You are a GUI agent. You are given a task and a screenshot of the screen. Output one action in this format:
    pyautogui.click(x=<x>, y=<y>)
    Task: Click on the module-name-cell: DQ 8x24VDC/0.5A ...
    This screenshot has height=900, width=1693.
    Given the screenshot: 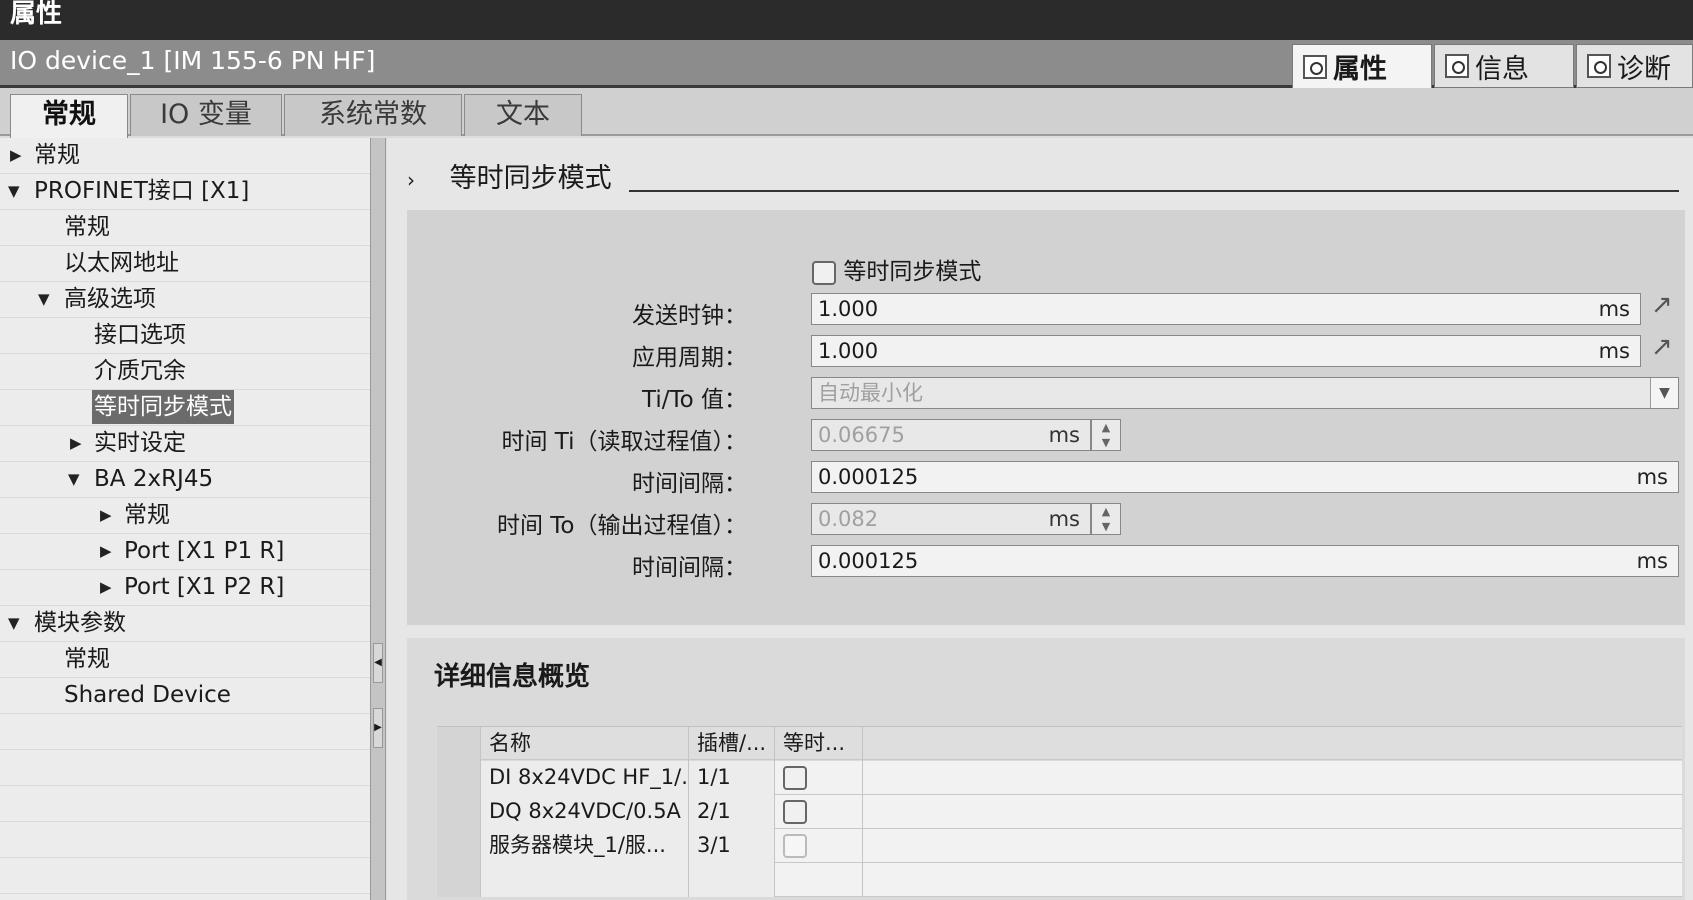 What is the action you would take?
    pyautogui.click(x=585, y=812)
    